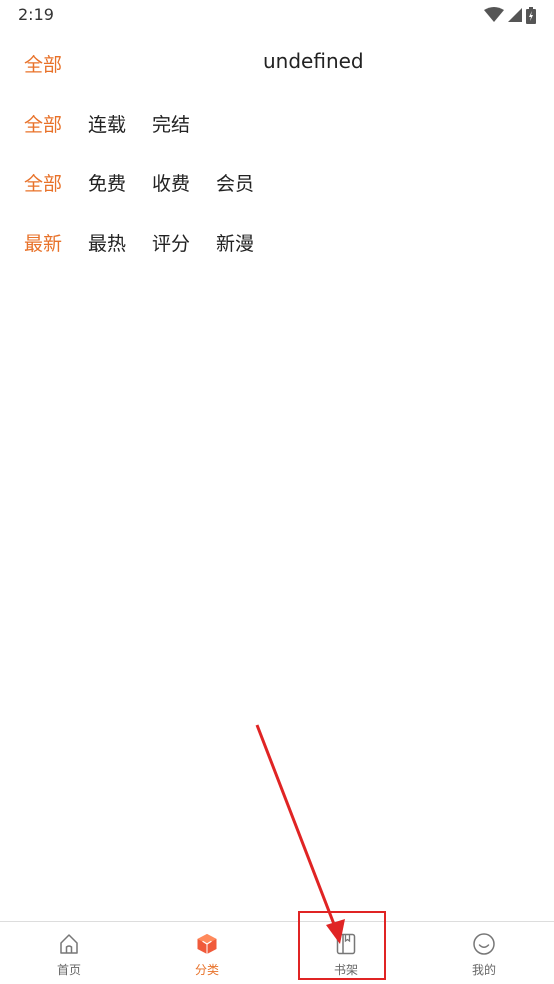 This screenshot has height=984, width=554. What do you see at coordinates (494, 14) in the screenshot?
I see `wifi-icon` at bounding box center [494, 14].